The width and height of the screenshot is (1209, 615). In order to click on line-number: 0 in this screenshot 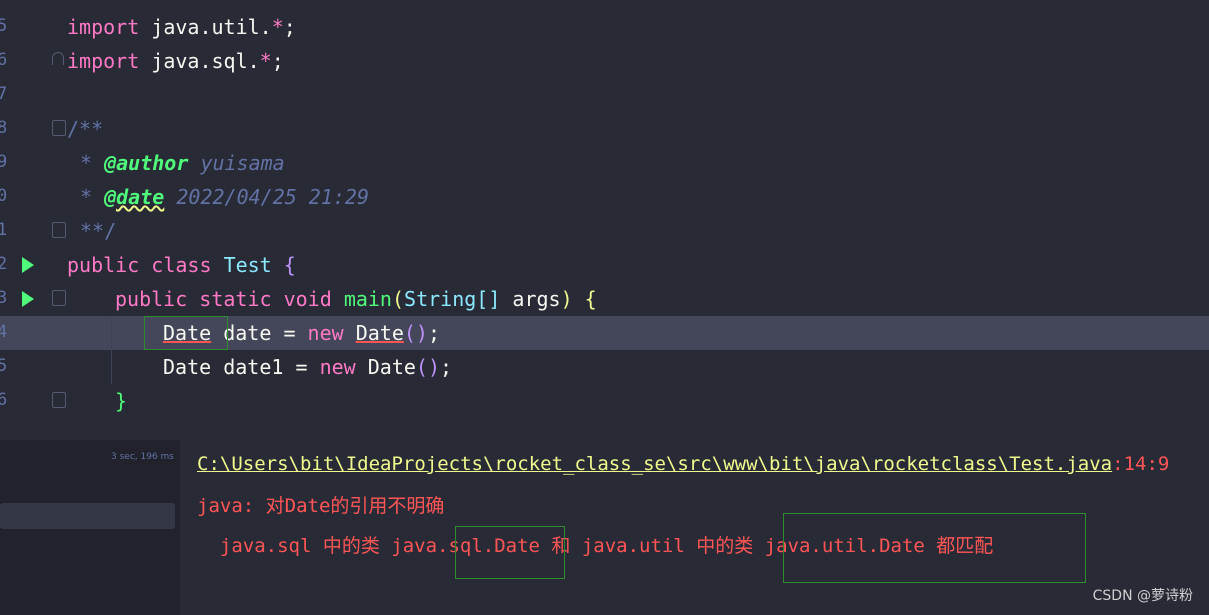, I will do `click(4, 196)`.